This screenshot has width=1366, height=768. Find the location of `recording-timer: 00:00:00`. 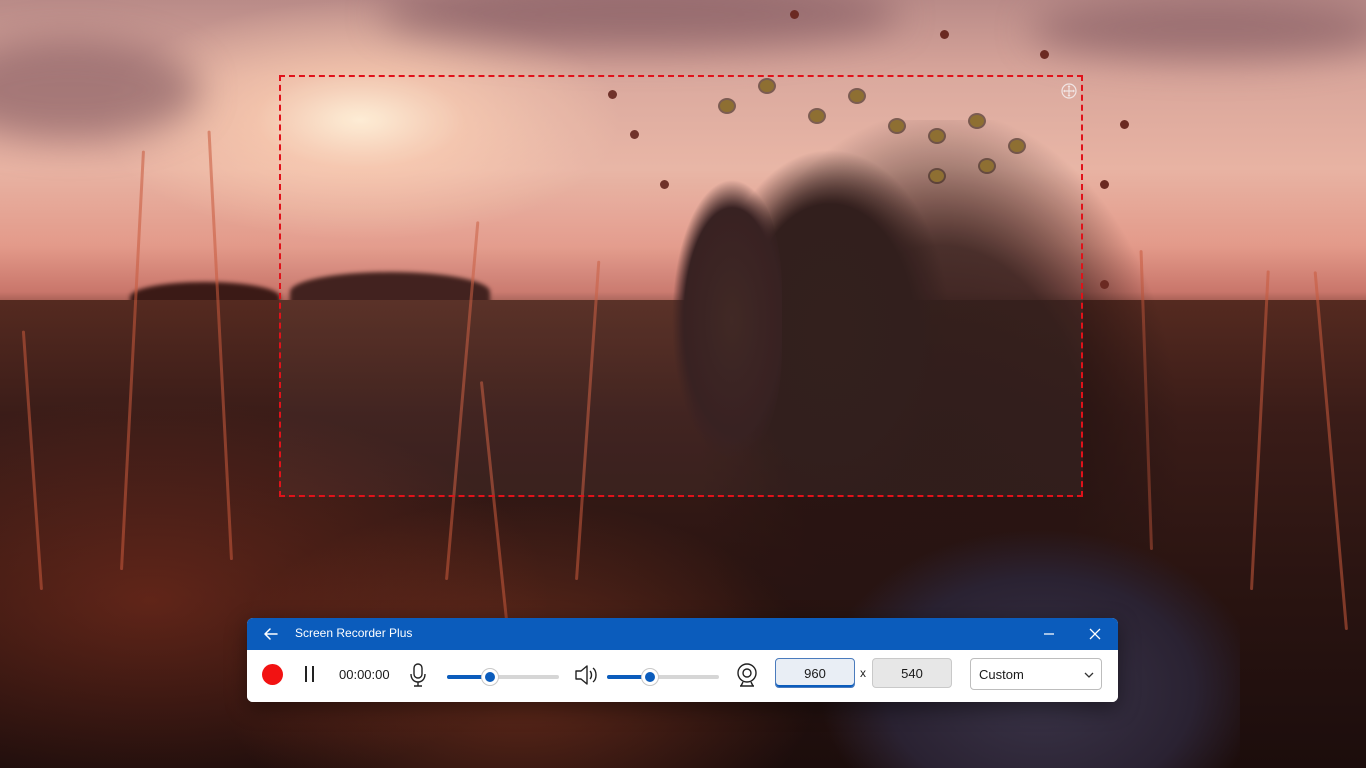

recording-timer: 00:00:00 is located at coordinates (364, 674).